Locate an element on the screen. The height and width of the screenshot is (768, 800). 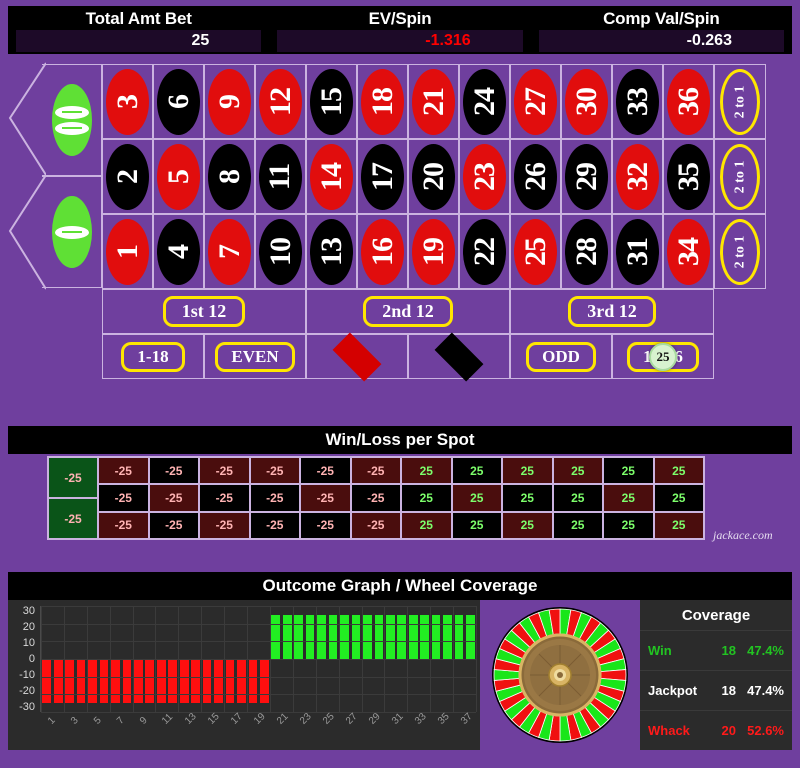
outside-bet-black is located at coordinates (459, 356).